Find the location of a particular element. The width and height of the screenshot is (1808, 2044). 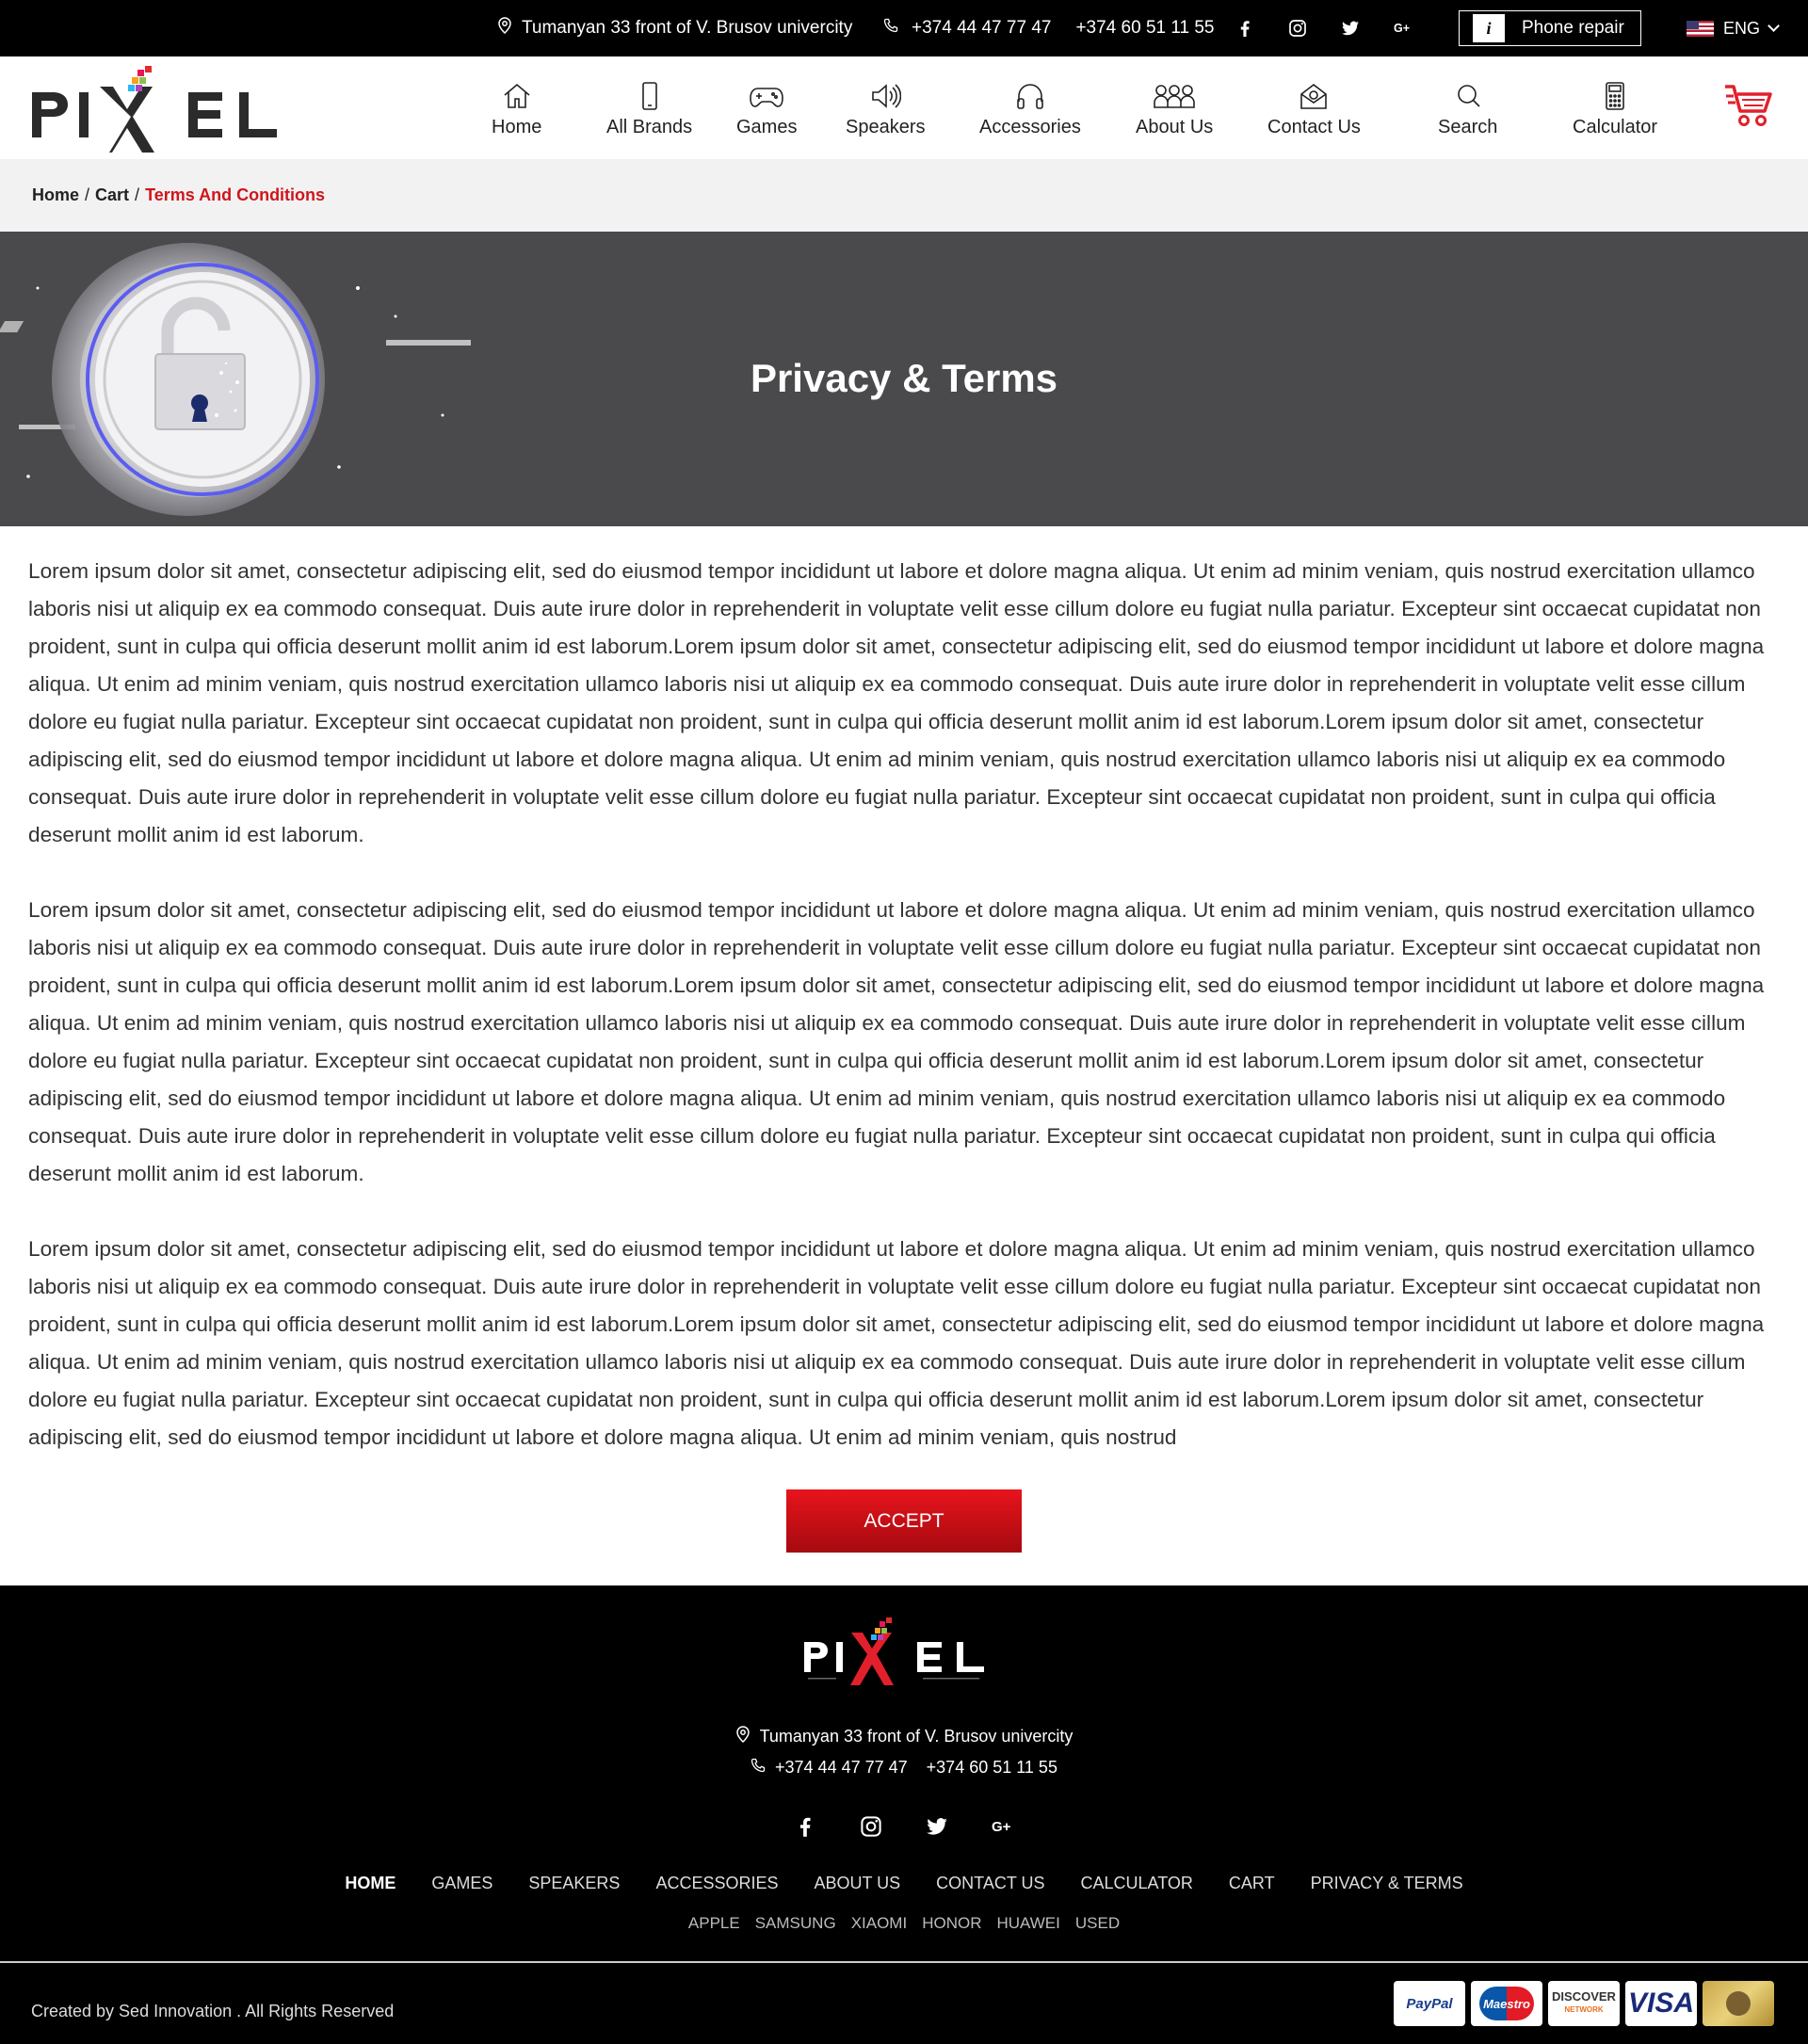

footer-link-privacy-terms: PRIVACY & TERMS is located at coordinates (1387, 1883).